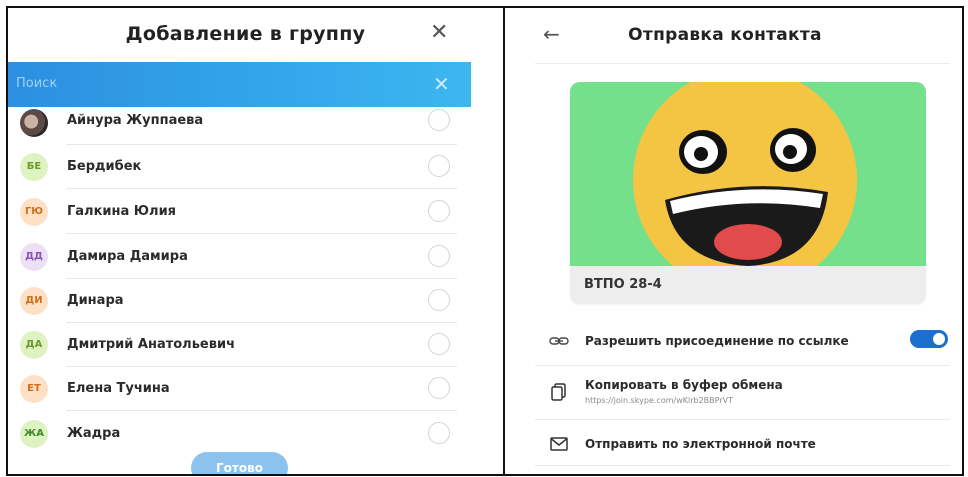 The height and width of the screenshot is (477, 968). What do you see at coordinates (239, 345) in the screenshot?
I see `contact-row: ДА Дмитрий Анатольевич` at bounding box center [239, 345].